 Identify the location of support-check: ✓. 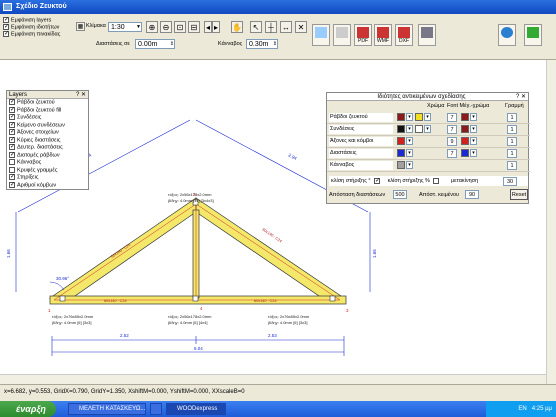
(377, 180).